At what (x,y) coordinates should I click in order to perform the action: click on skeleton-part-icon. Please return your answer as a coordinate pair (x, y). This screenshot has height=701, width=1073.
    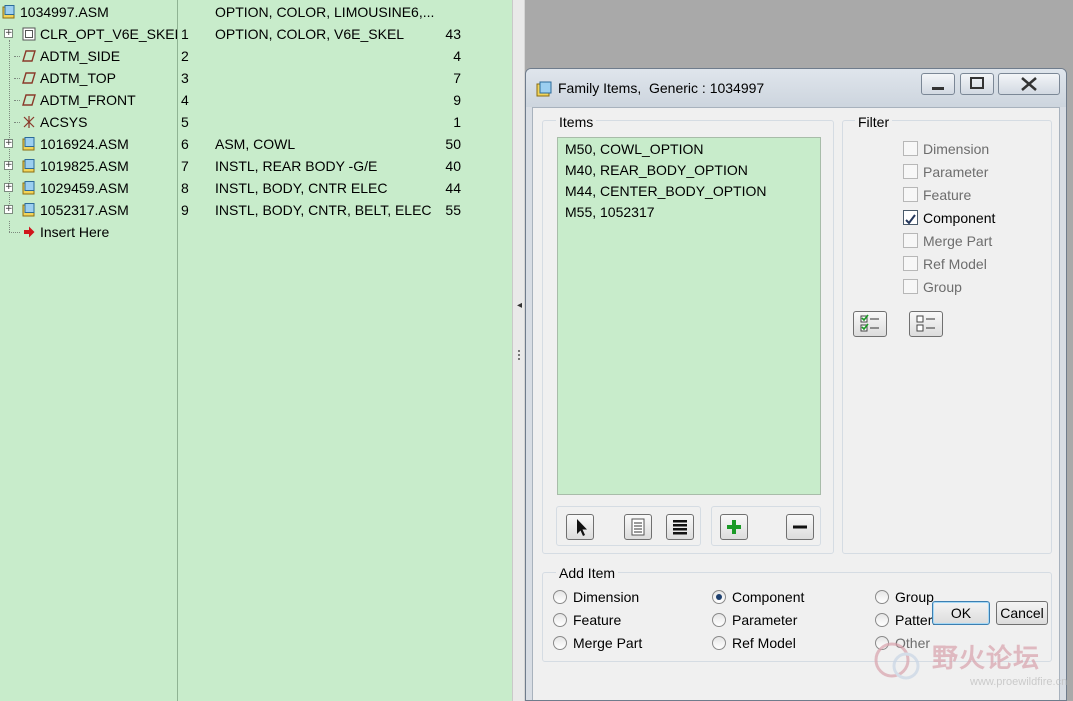
    Looking at the image, I should click on (29, 34).